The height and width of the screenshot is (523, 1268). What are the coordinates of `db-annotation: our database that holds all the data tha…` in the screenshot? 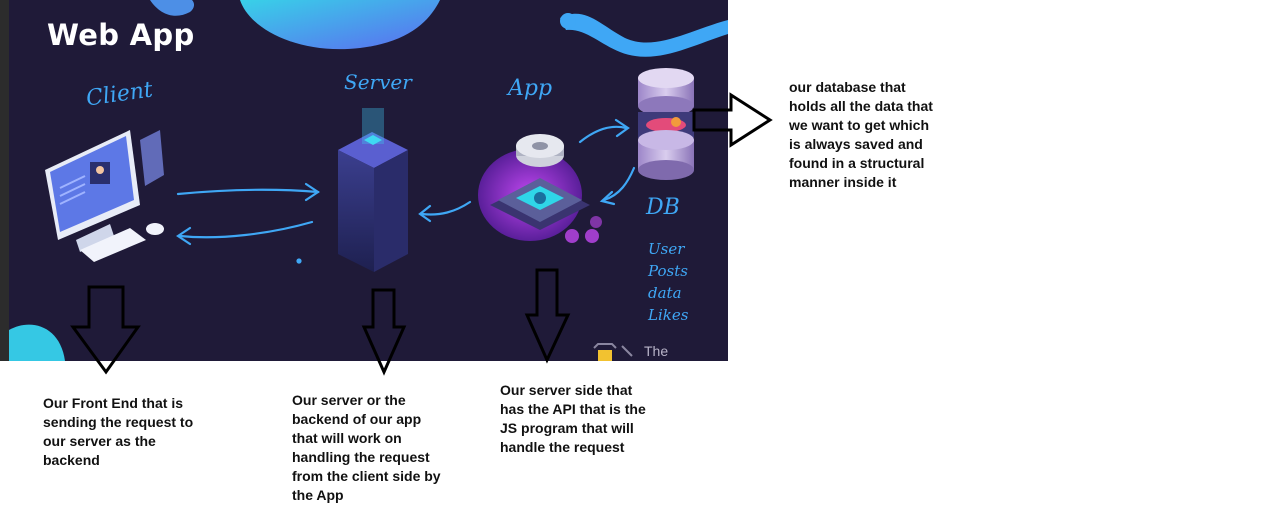 It's located at (861, 134).